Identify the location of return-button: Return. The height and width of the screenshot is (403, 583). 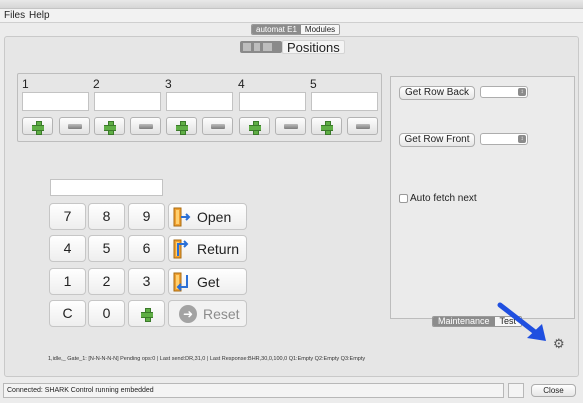
(207, 248).